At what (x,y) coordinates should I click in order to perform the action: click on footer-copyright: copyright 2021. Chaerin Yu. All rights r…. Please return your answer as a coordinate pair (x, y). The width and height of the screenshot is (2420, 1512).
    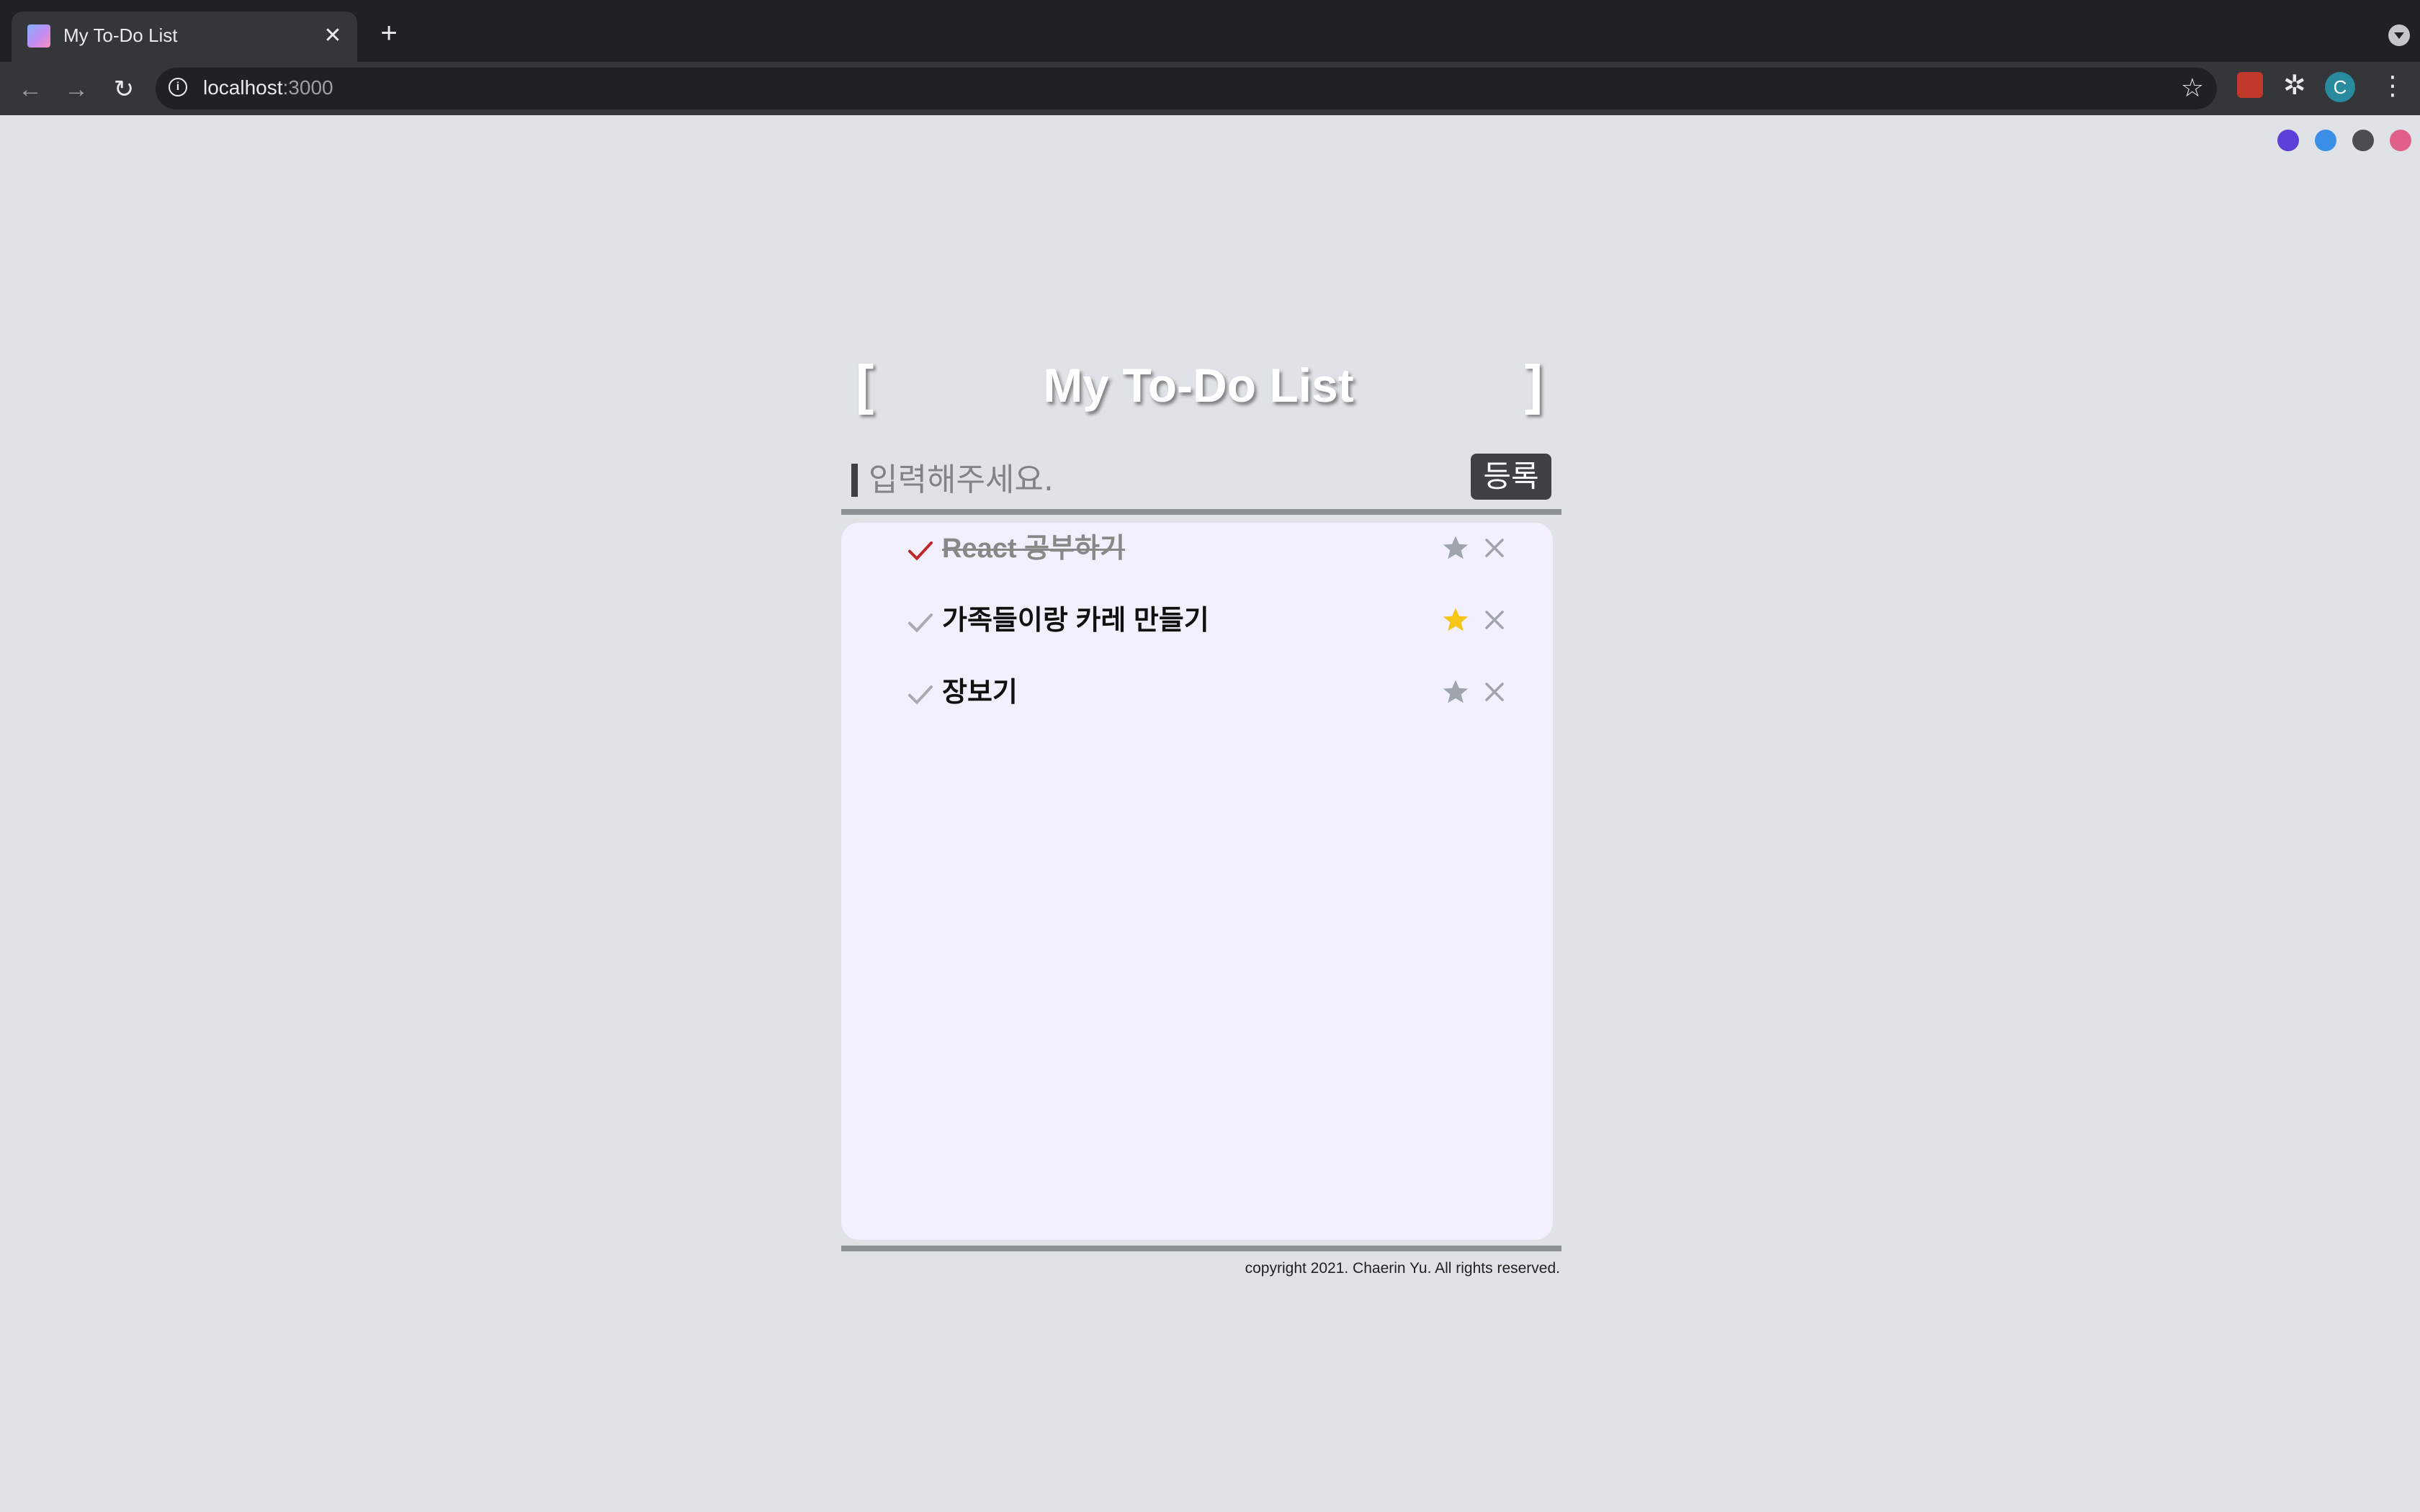
    Looking at the image, I should click on (1402, 1268).